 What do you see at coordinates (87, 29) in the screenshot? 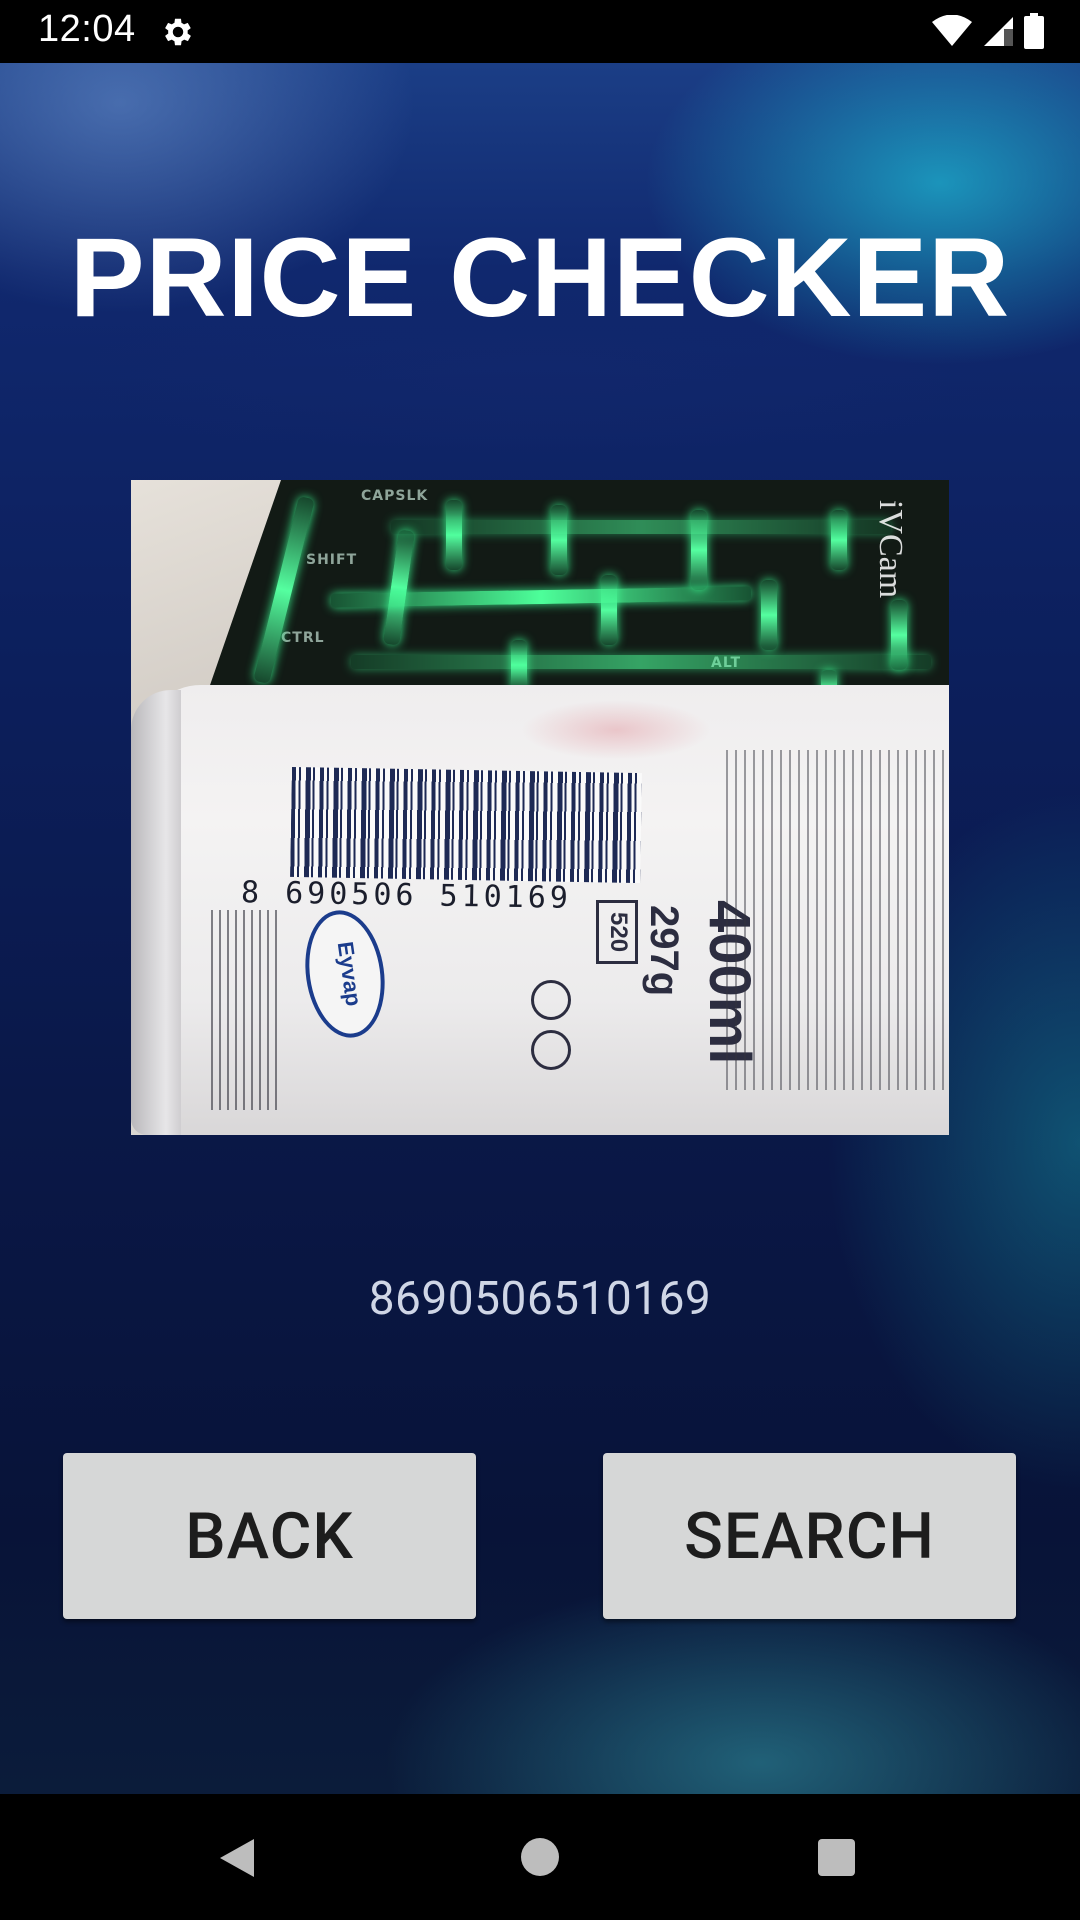
I see `status-time: 12:04` at bounding box center [87, 29].